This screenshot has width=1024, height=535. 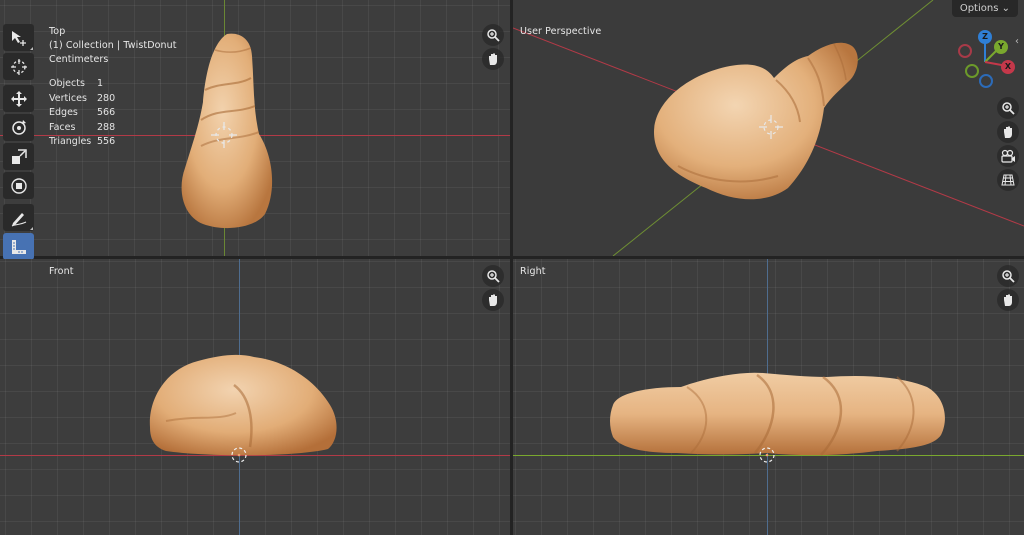 I want to click on rotate-icon, so click(x=18, y=127).